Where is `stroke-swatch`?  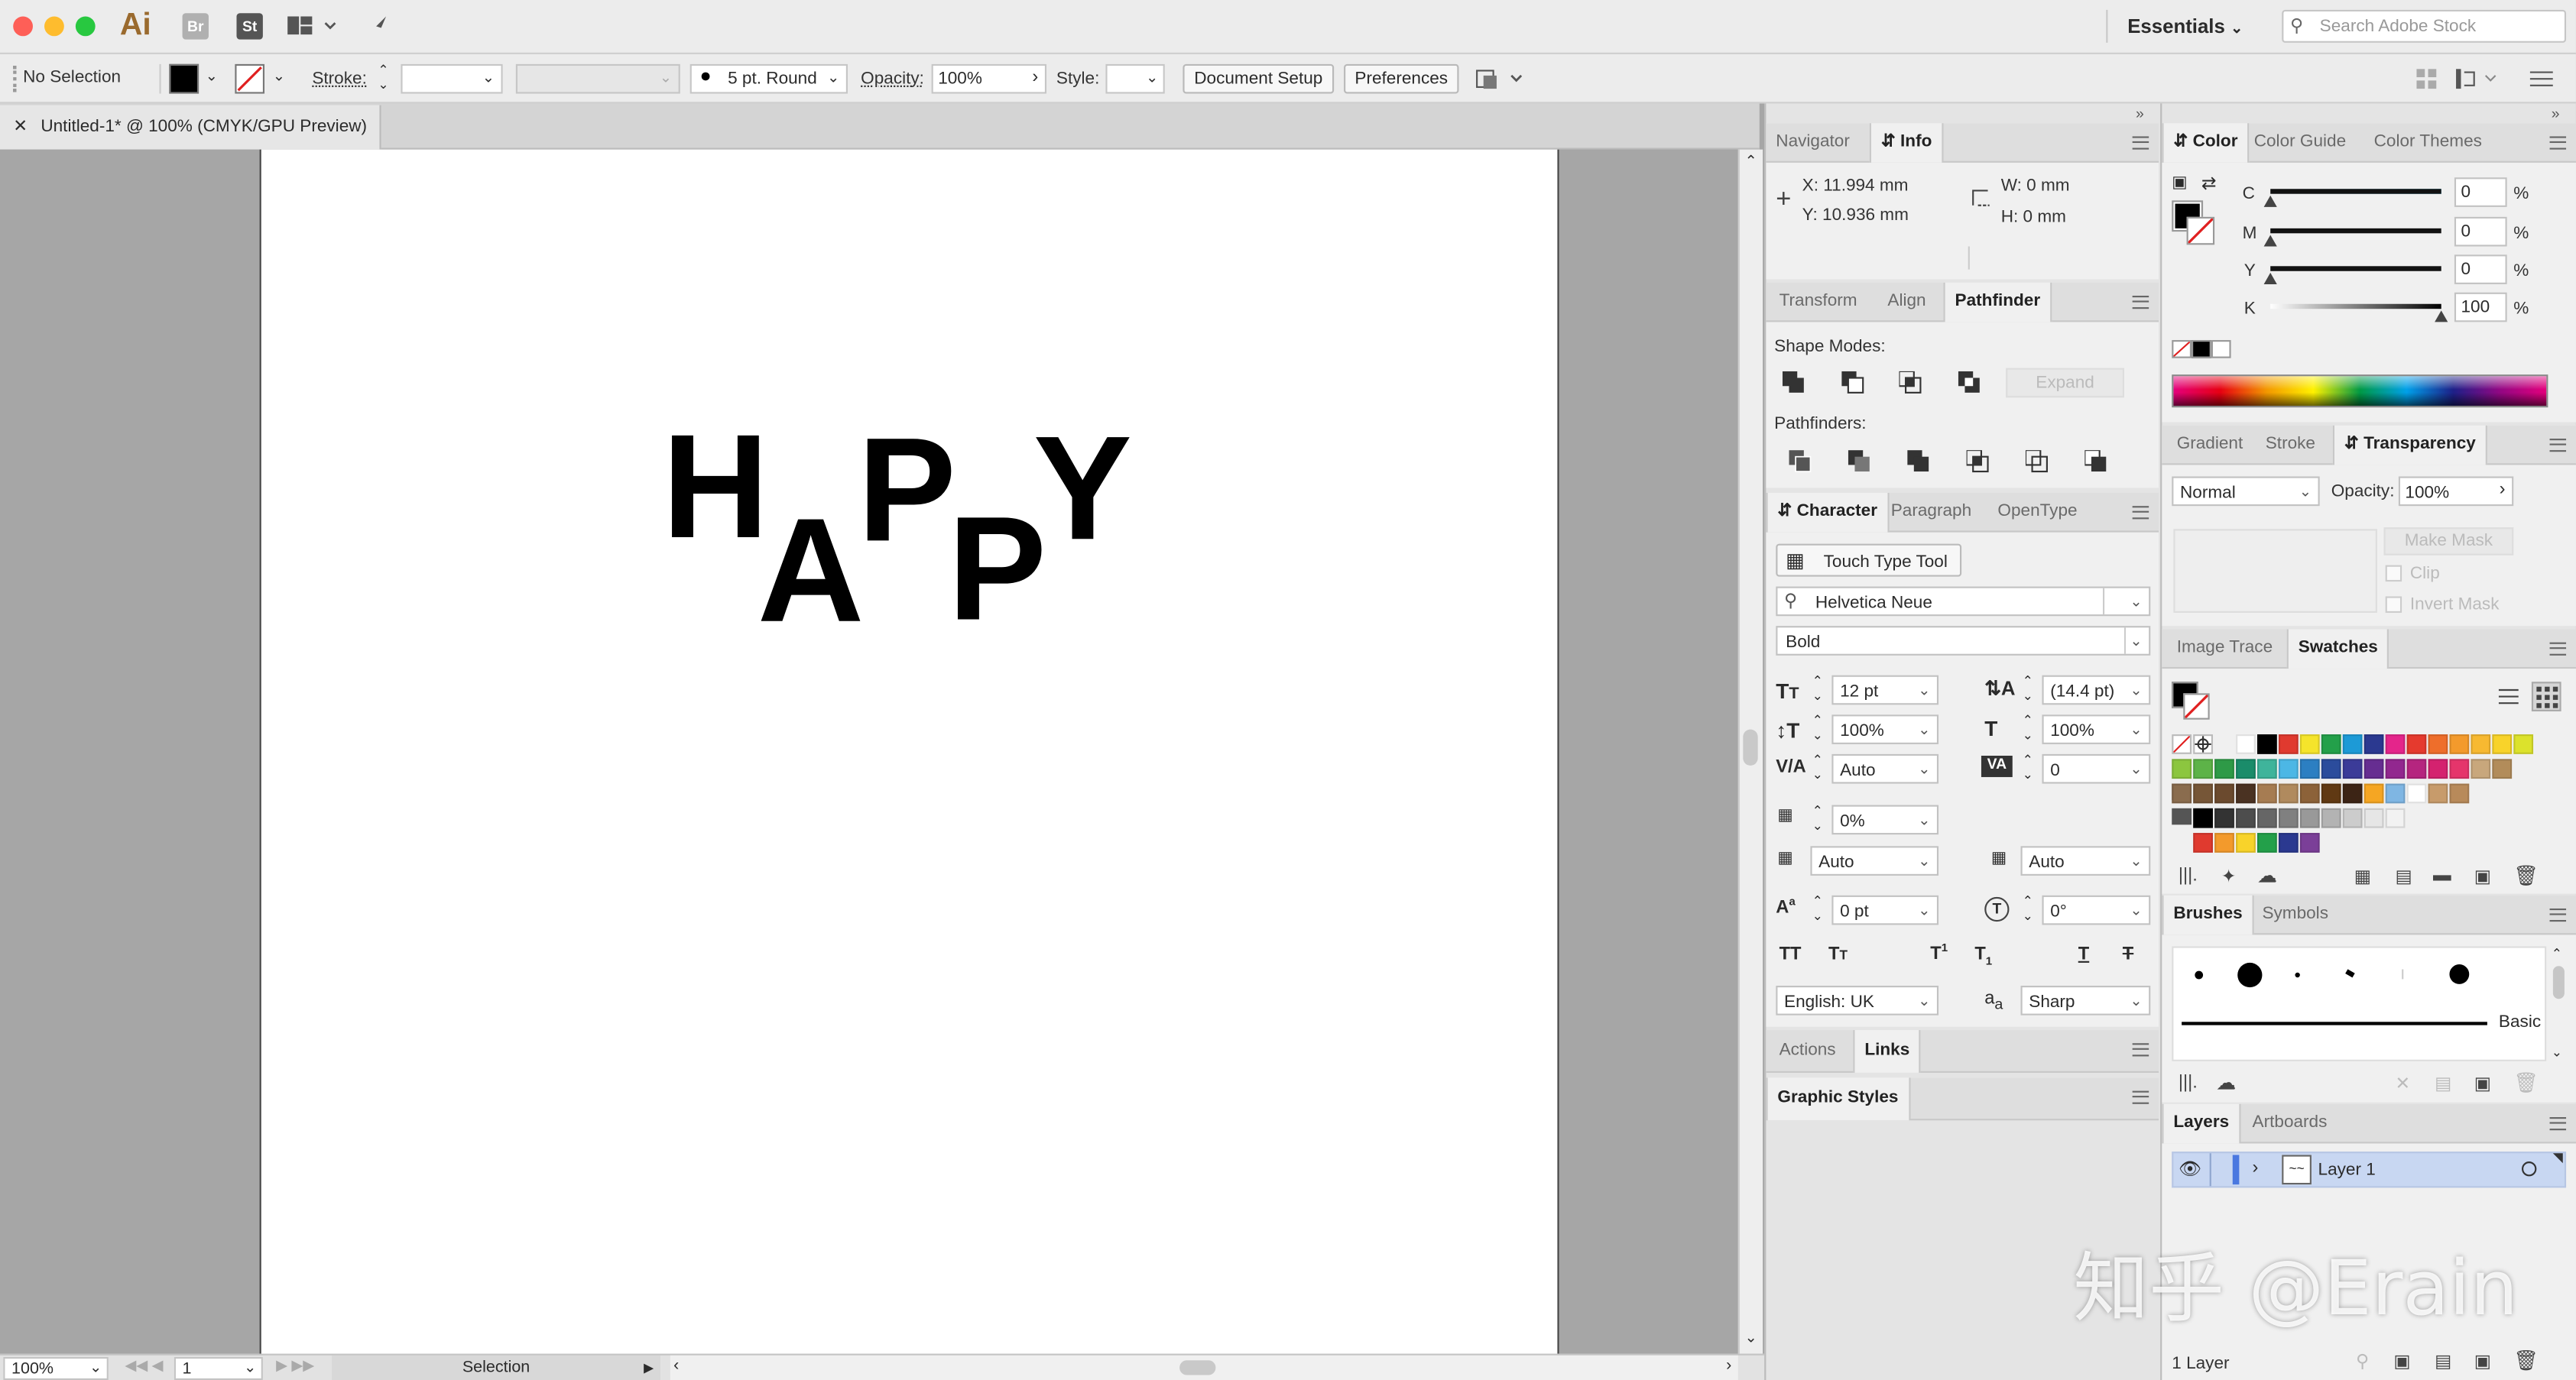 stroke-swatch is located at coordinates (250, 78).